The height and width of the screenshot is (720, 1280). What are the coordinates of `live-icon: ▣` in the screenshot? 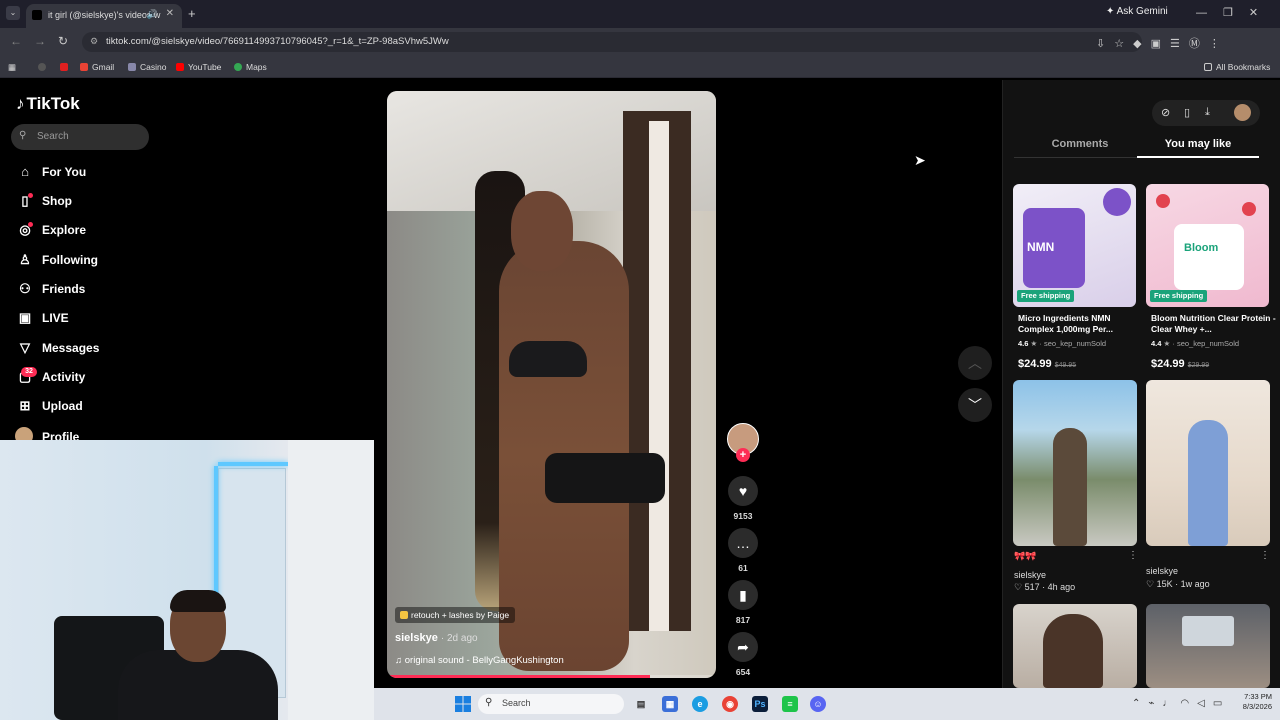 It's located at (25, 317).